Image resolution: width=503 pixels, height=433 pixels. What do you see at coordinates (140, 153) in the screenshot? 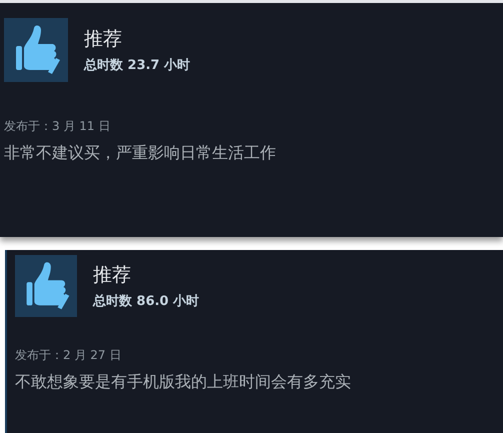
I see `review-text: 非常不建议买，严重影响日常生活工作` at bounding box center [140, 153].